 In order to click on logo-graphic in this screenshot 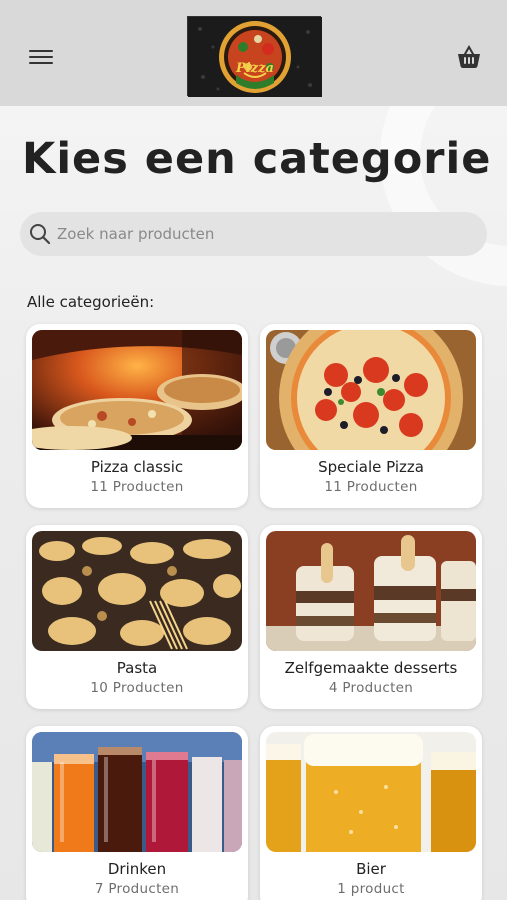, I will do `click(255, 57)`.